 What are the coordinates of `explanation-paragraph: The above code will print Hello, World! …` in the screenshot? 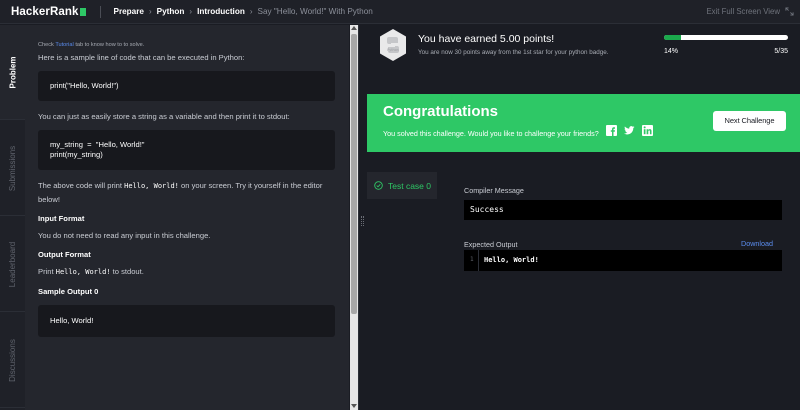 It's located at (186, 192).